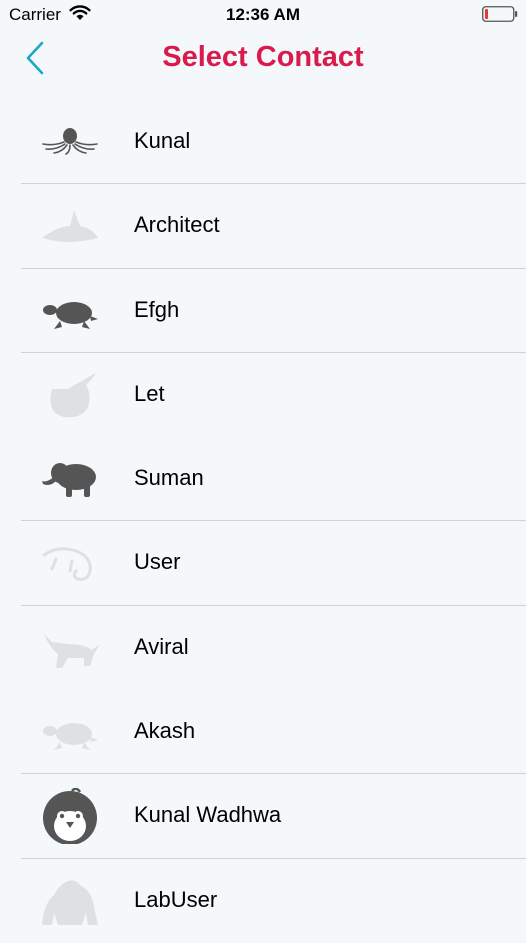 Image resolution: width=526 pixels, height=943 pixels. What do you see at coordinates (157, 309) in the screenshot?
I see `contact-name: Efgh` at bounding box center [157, 309].